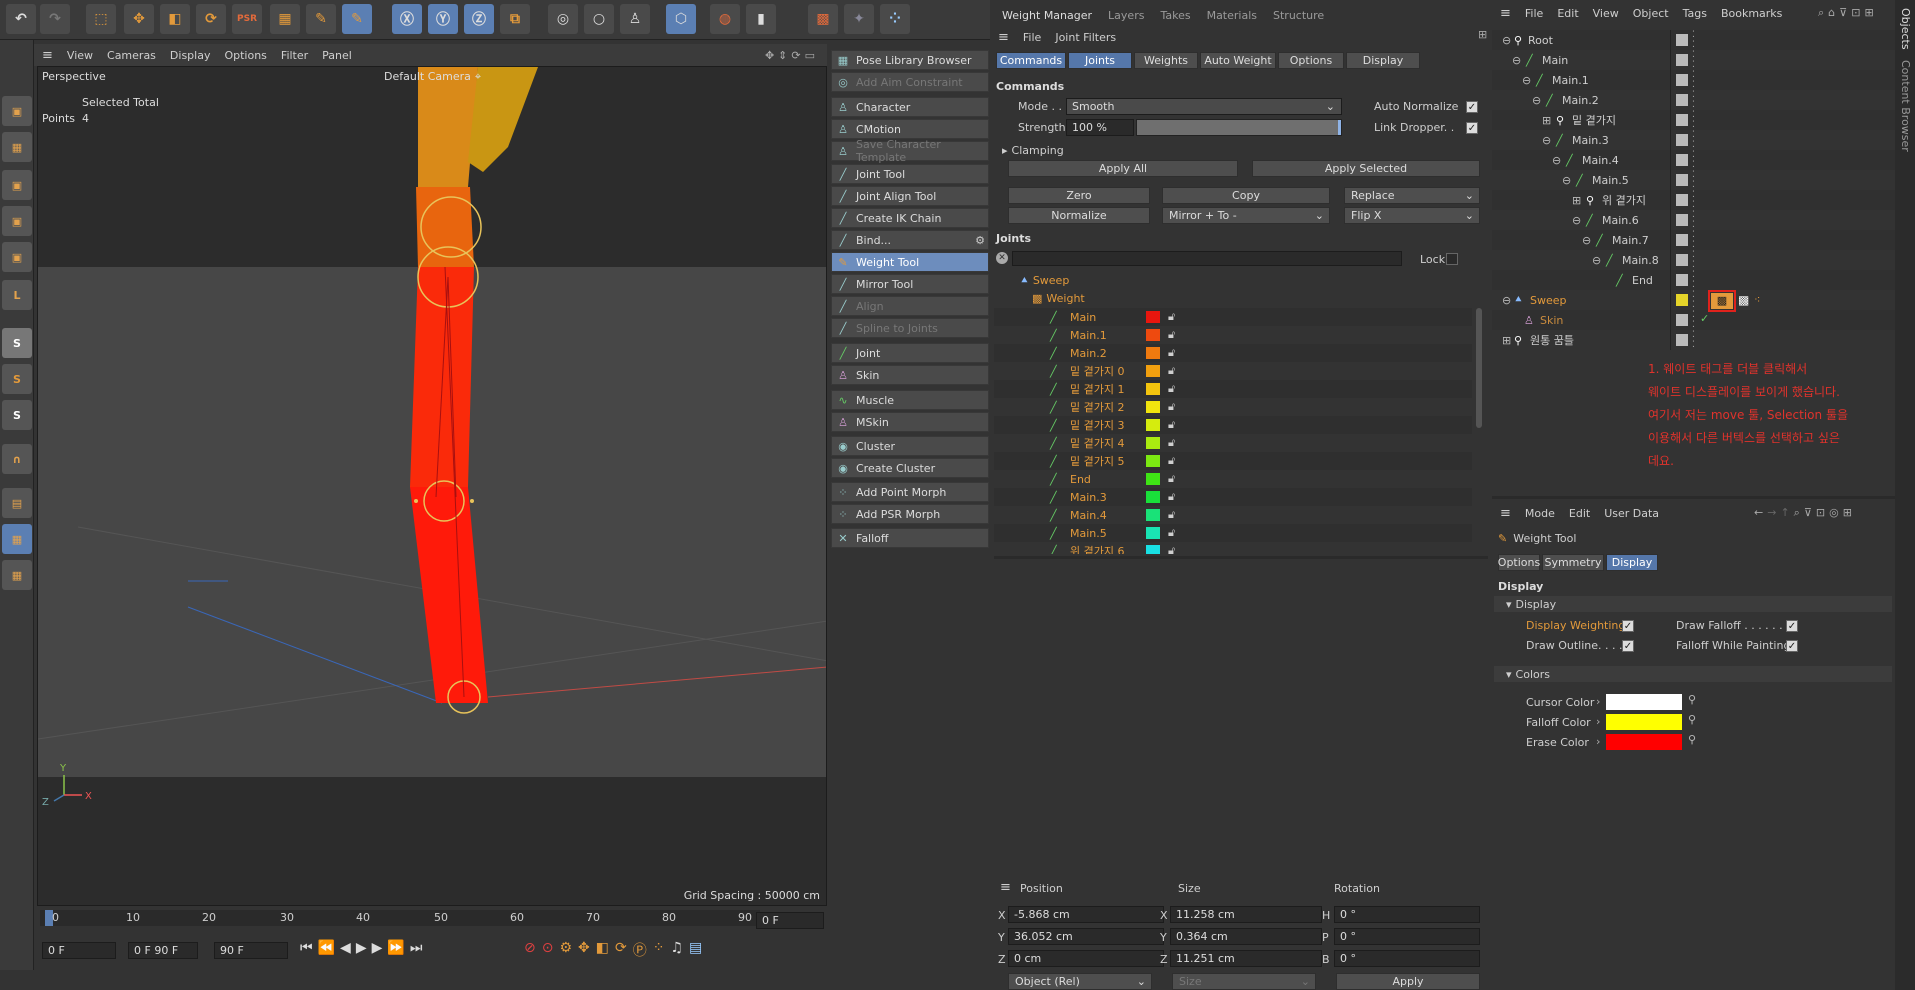 This screenshot has height=990, width=1915. What do you see at coordinates (326, 948) in the screenshot?
I see `prev-key-icon: ⏪` at bounding box center [326, 948].